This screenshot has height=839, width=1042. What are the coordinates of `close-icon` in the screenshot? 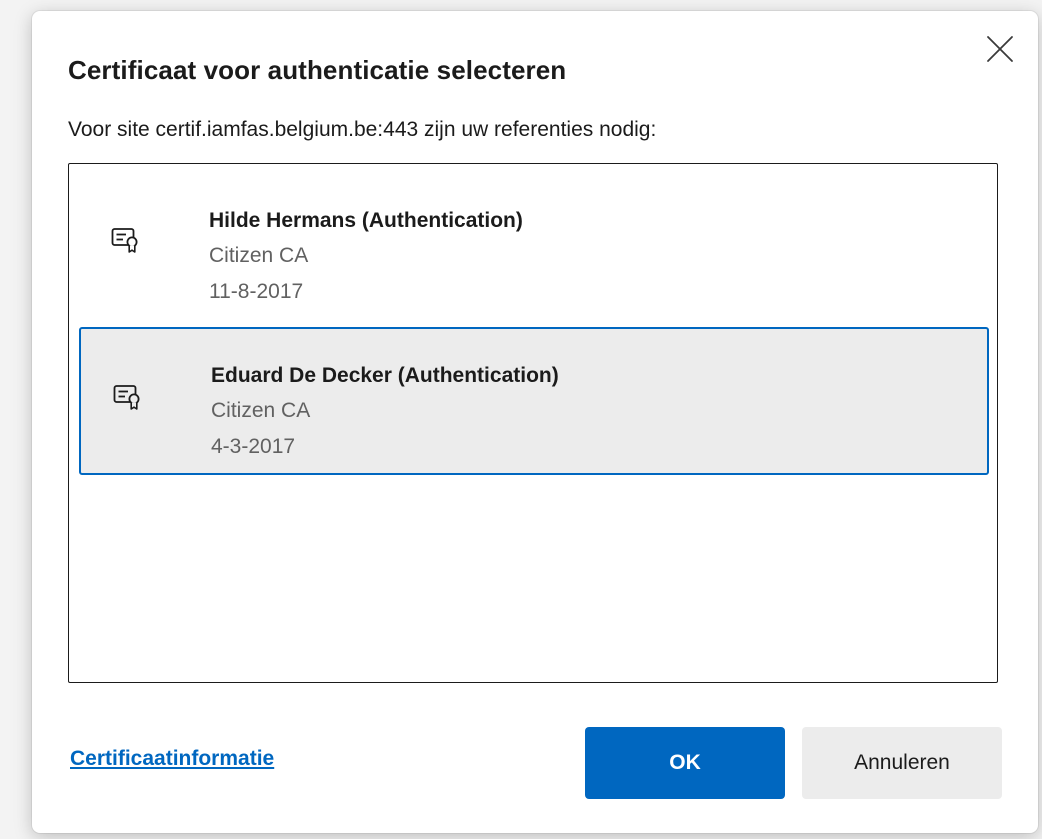 It's located at (1000, 49).